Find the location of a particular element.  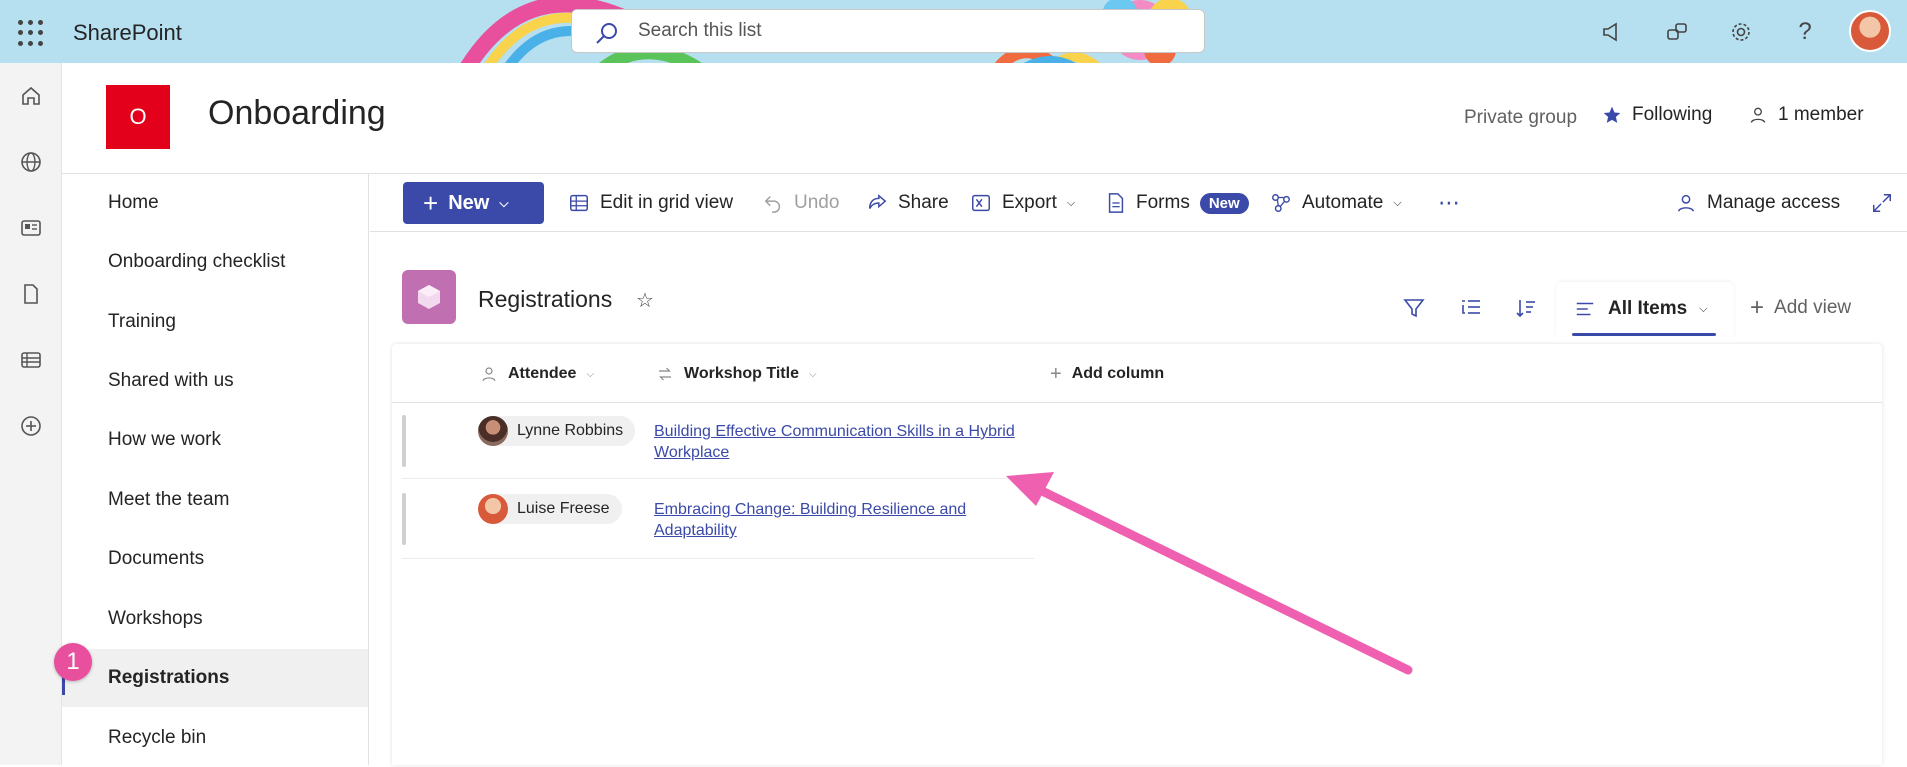

search-input is located at coordinates (906, 31).